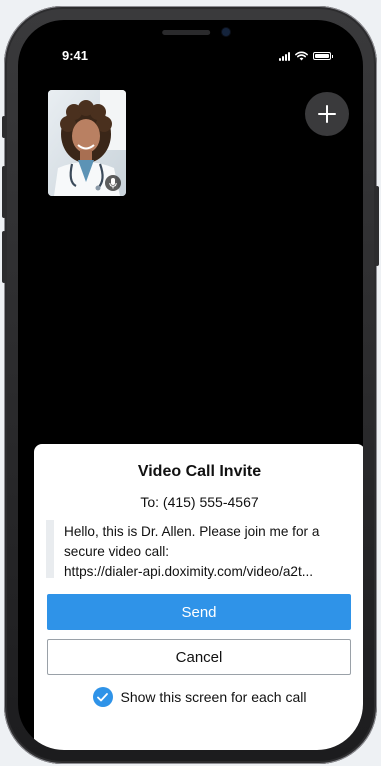 The image size is (381, 766). Describe the element at coordinates (4, 192) in the screenshot. I see `volume-up-button` at that location.